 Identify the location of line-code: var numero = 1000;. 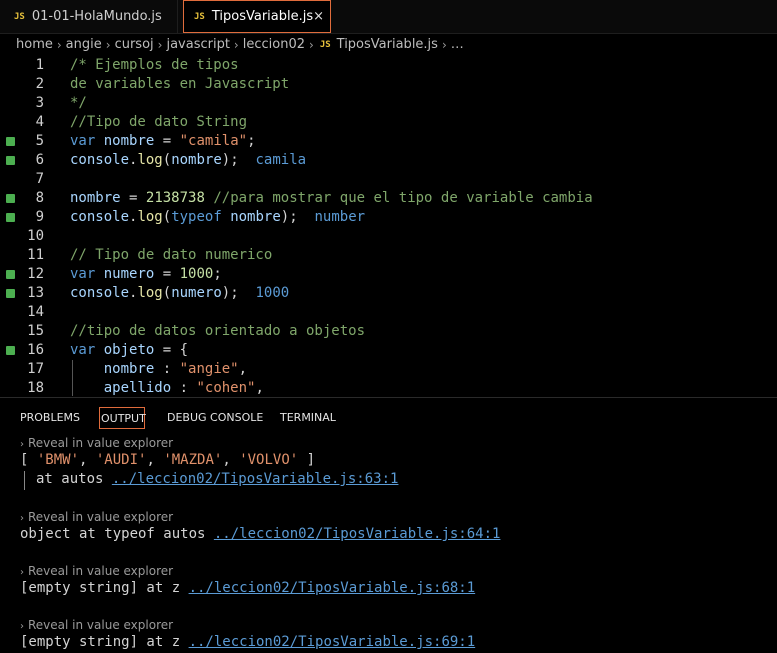
(146, 274).